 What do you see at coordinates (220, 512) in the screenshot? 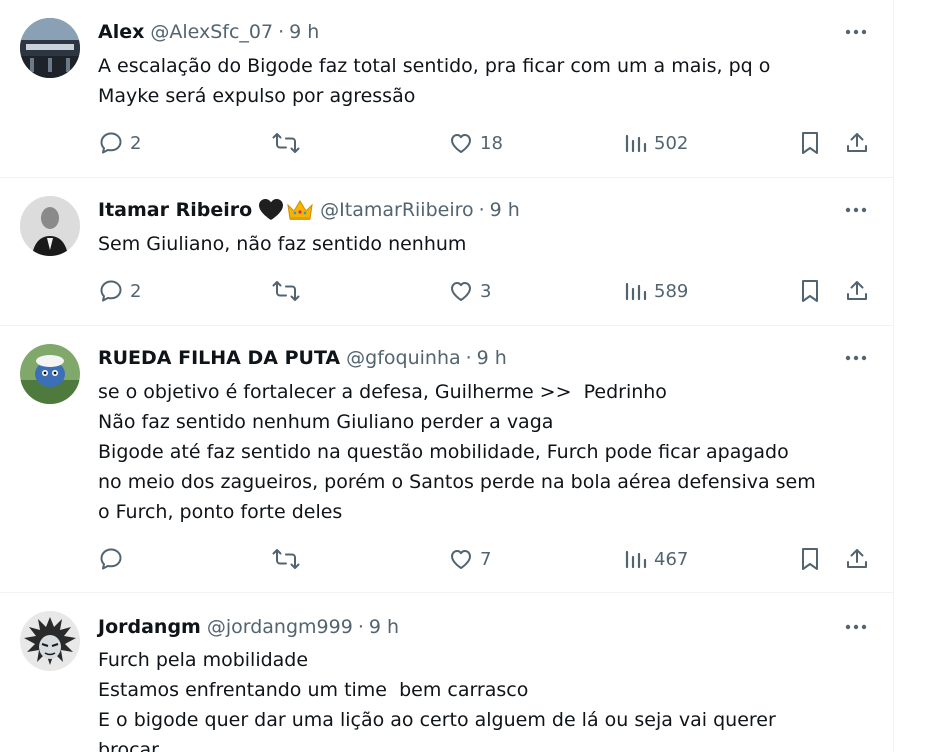
I see `tweet-text-line: o Furch, ponto forte deles` at bounding box center [220, 512].